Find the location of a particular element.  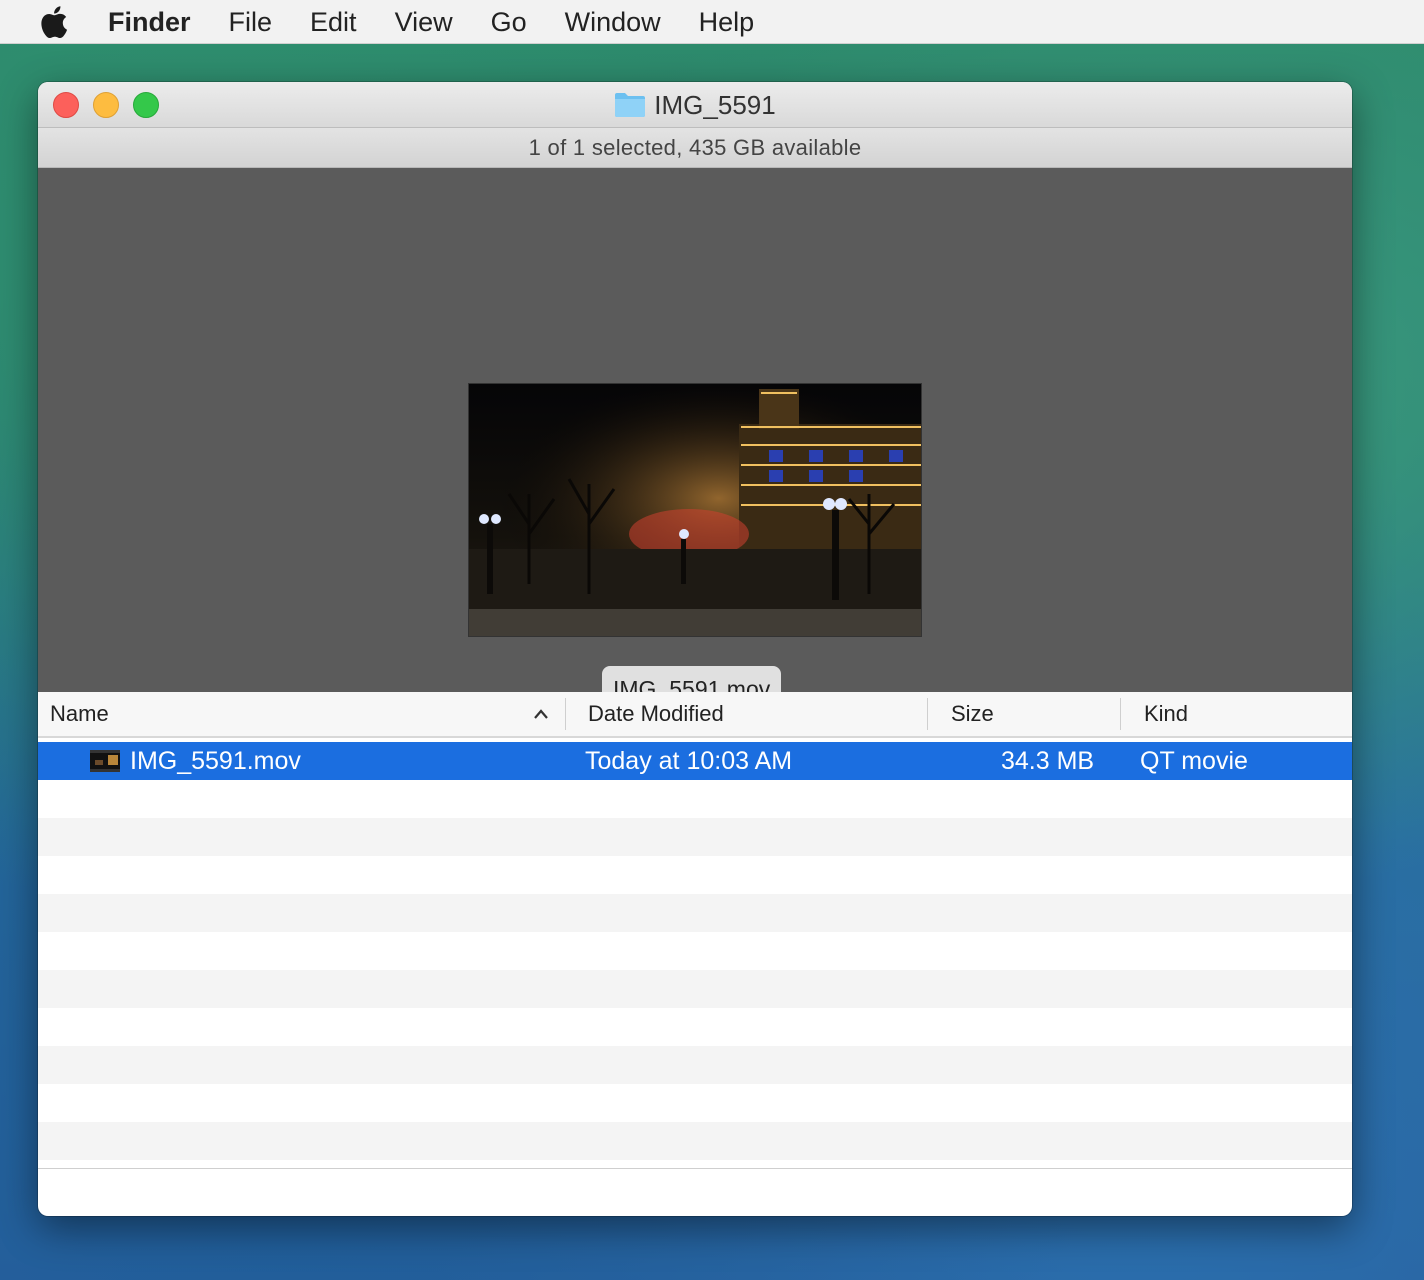

column-date-label: Date Modified is located at coordinates (656, 713).